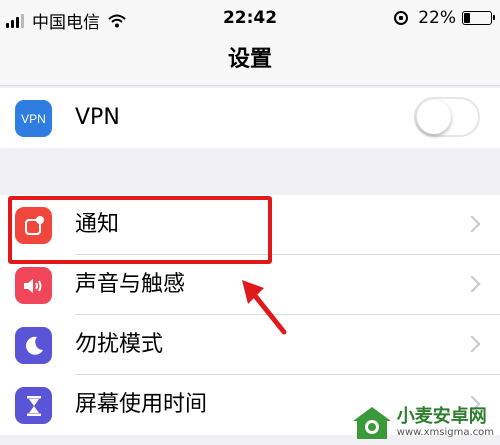 The image size is (500, 445). Describe the element at coordinates (478, 18) in the screenshot. I see `battery-icon` at that location.